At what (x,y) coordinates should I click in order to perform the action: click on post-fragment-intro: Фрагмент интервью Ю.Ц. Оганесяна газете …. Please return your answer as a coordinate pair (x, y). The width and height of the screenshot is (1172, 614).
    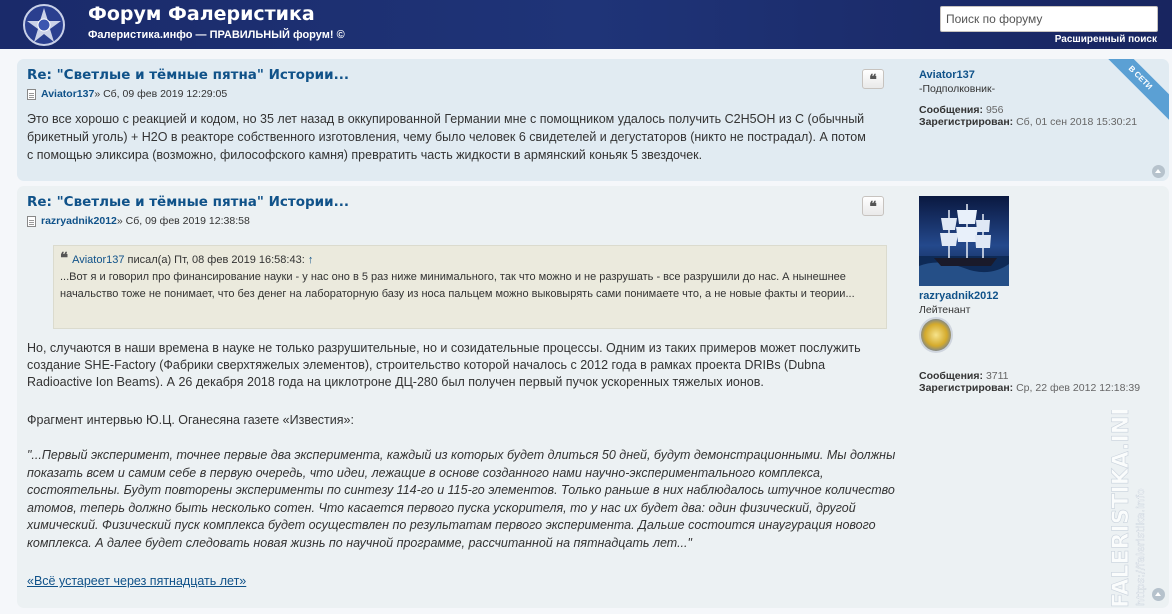
    Looking at the image, I should click on (190, 420).